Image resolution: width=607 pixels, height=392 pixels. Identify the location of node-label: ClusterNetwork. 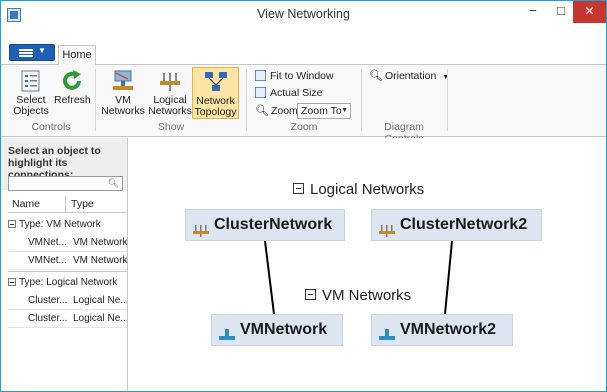
(273, 224).